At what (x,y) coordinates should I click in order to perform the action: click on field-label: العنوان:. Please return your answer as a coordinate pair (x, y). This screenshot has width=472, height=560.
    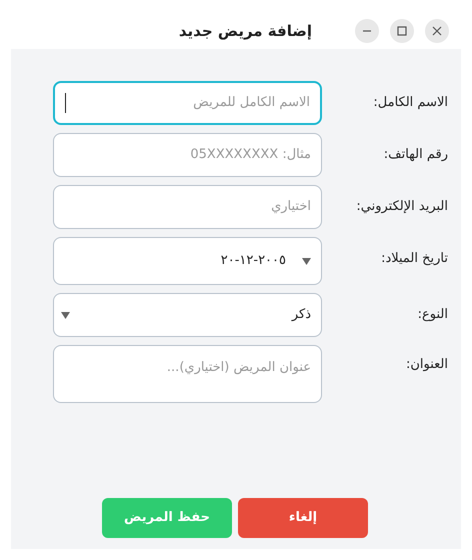
    Looking at the image, I should click on (426, 365).